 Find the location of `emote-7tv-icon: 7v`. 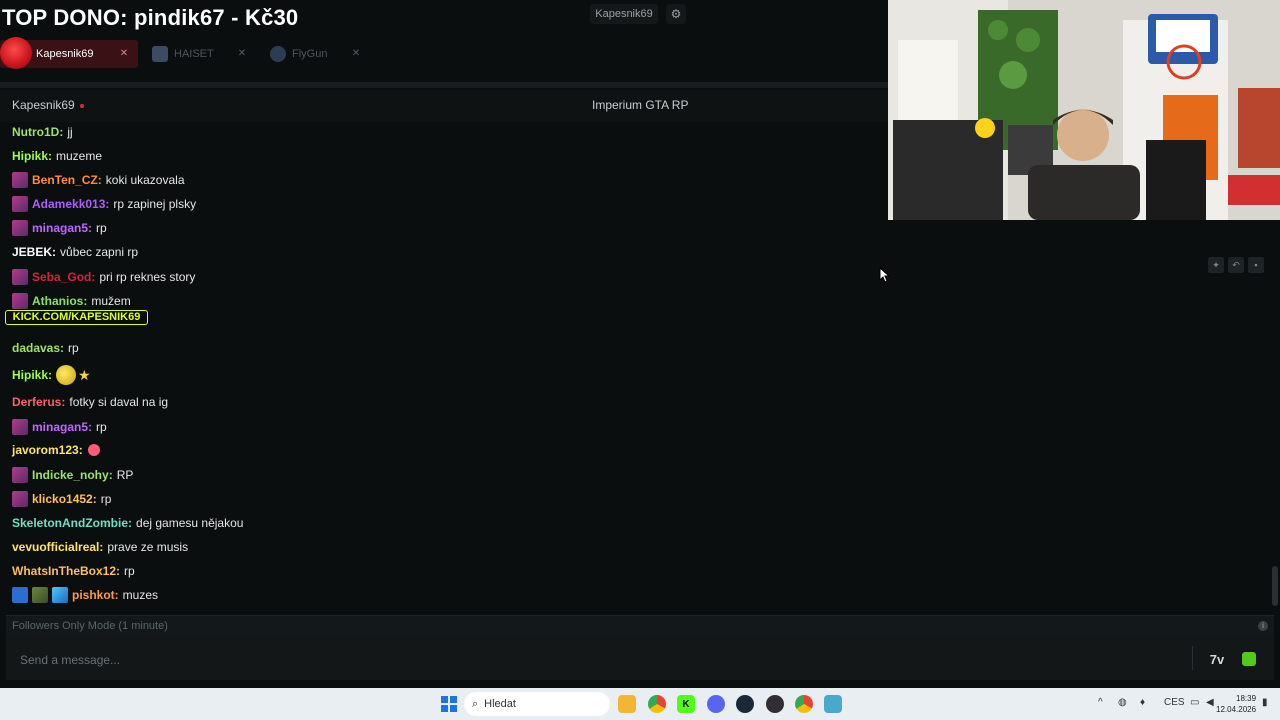

emote-7tv-icon: 7v is located at coordinates (1217, 659).